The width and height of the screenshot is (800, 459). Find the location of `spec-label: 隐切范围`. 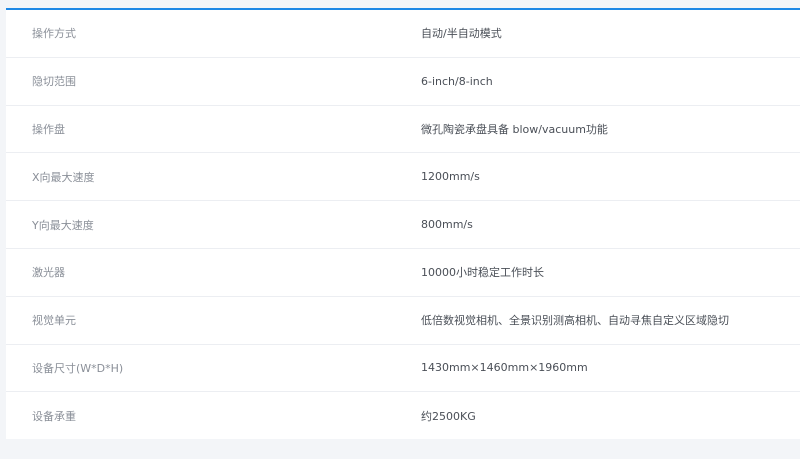

spec-label: 隐切范围 is located at coordinates (54, 82).